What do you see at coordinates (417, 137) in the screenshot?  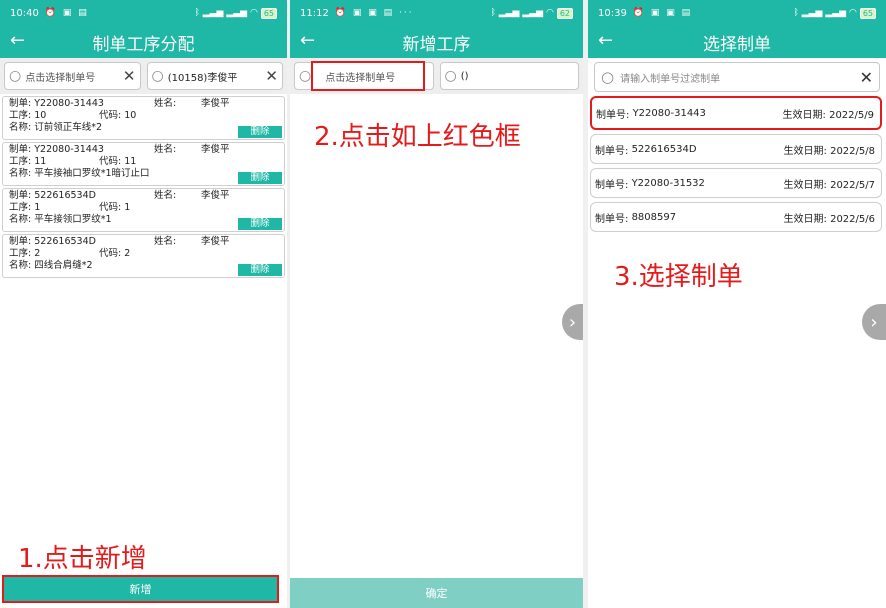 I see `annotation-step-2: 2.点击如上红色框` at bounding box center [417, 137].